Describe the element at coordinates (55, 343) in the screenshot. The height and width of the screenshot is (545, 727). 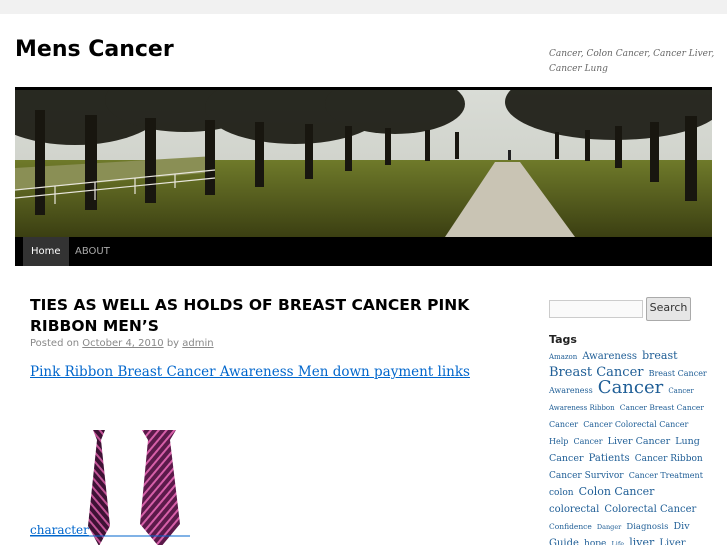
I see `posted-on-label: Posted on` at that location.